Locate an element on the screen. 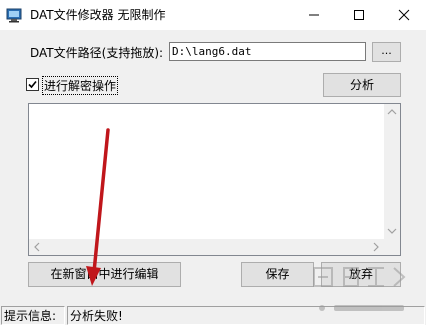  maximize-button is located at coordinates (358, 15).